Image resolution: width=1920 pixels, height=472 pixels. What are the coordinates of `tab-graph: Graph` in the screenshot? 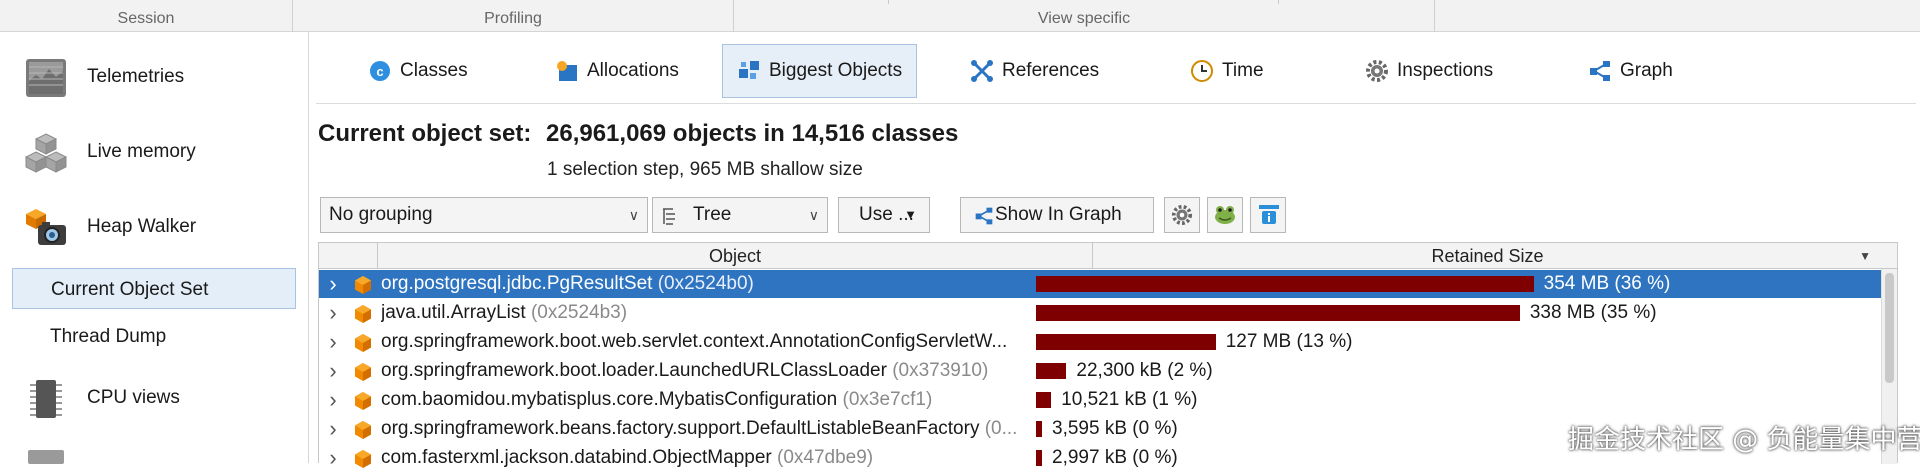 It's located at (1630, 71).